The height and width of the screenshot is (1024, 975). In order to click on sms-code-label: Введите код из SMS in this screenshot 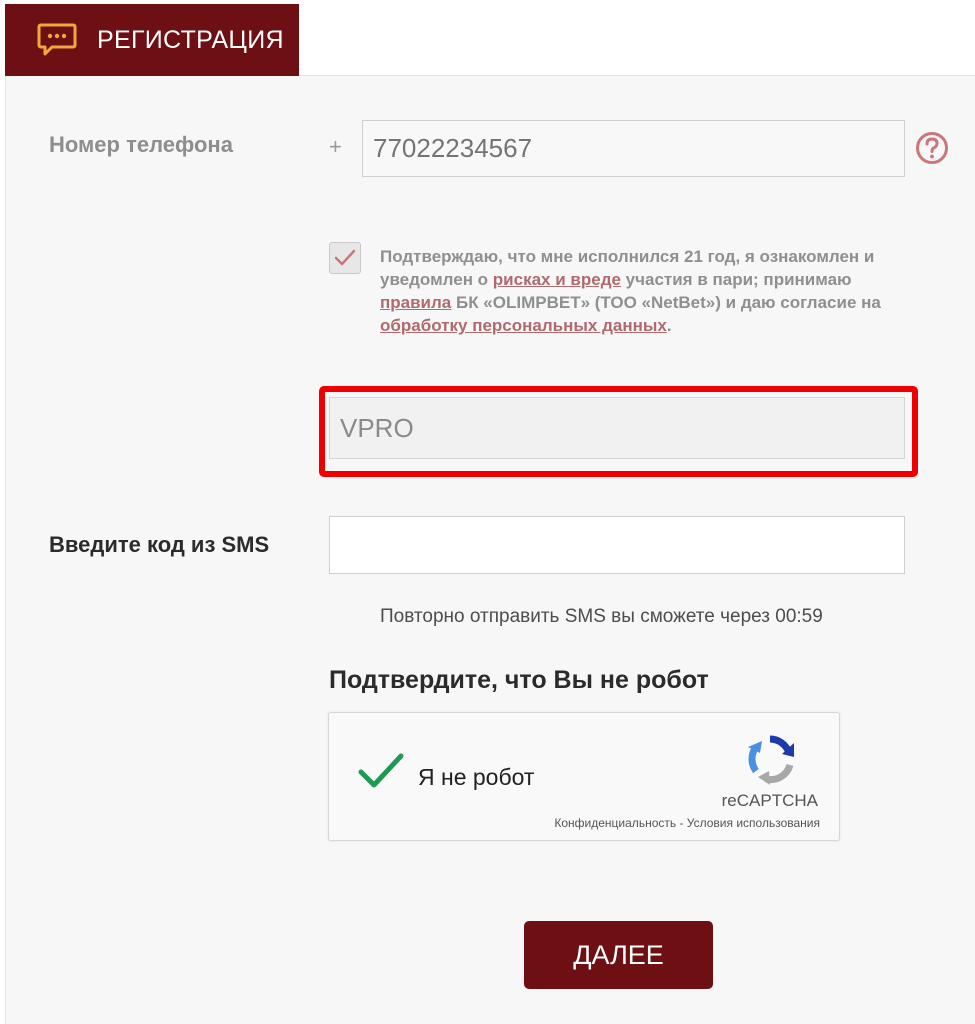, I will do `click(159, 544)`.